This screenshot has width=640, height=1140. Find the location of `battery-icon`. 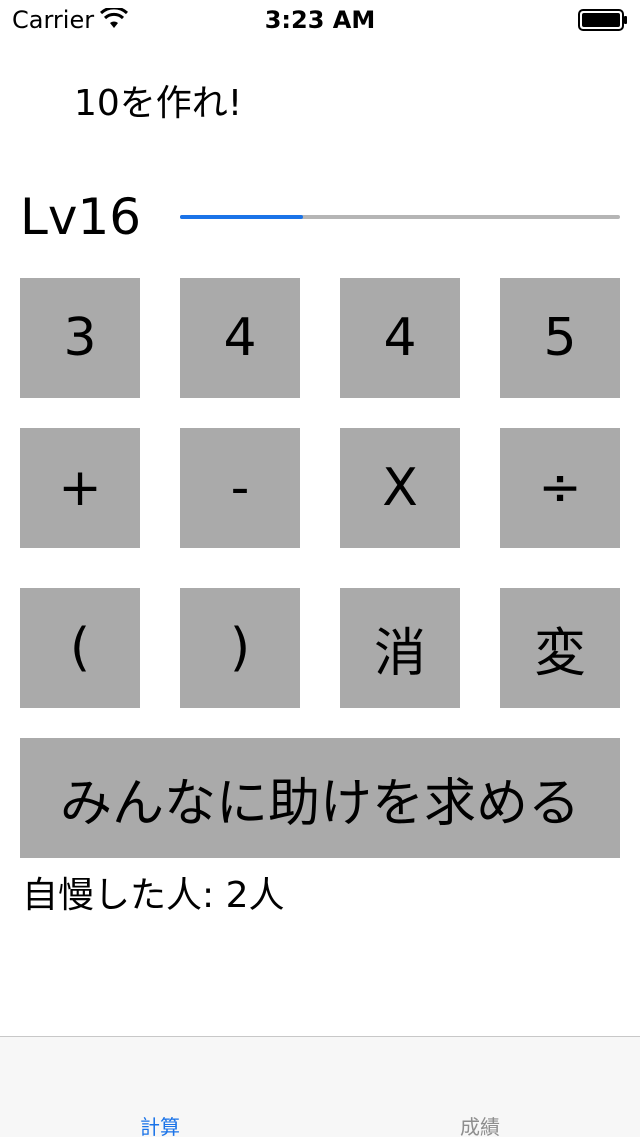

battery-icon is located at coordinates (602, 20).